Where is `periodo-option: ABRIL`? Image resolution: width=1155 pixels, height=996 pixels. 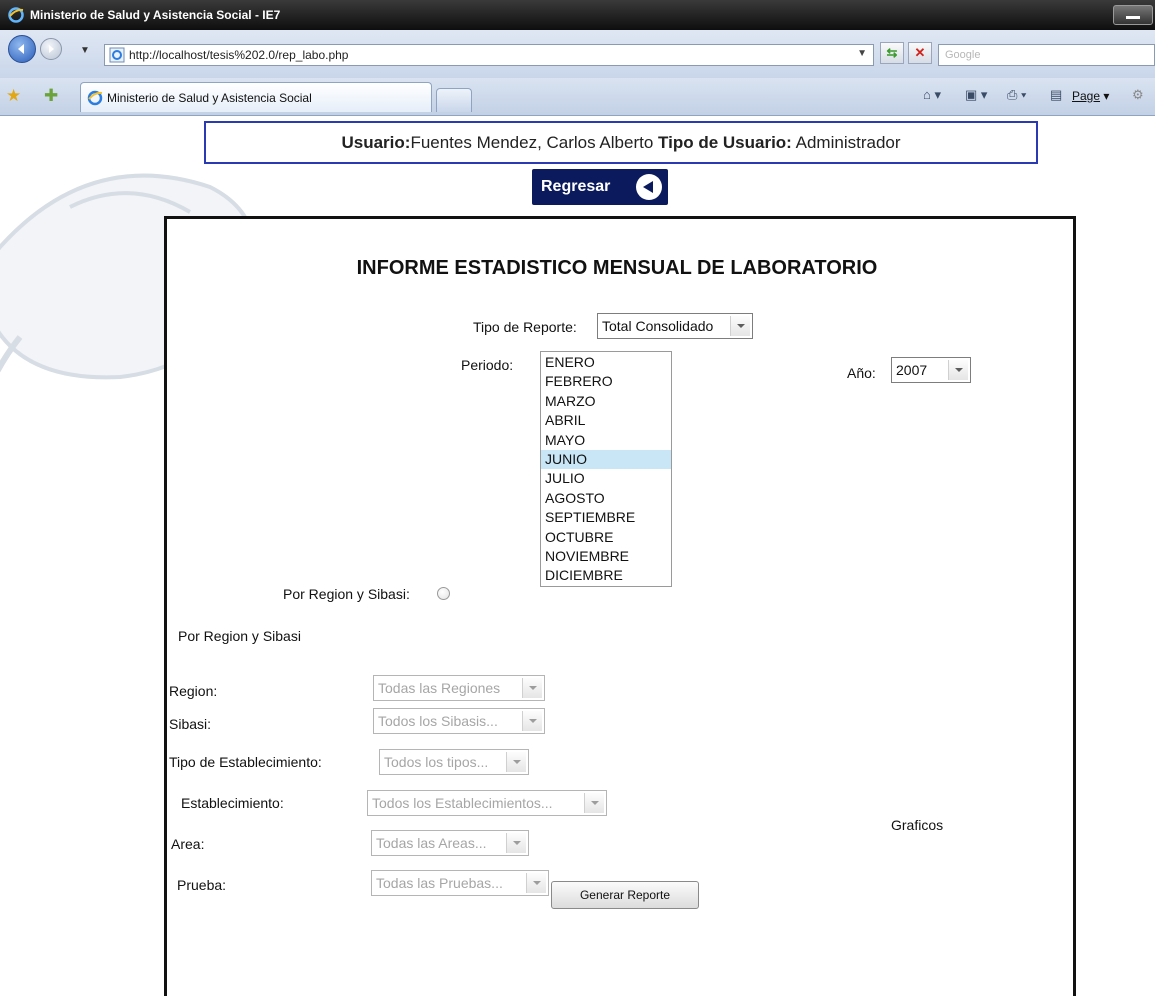
periodo-option: ABRIL is located at coordinates (606, 420).